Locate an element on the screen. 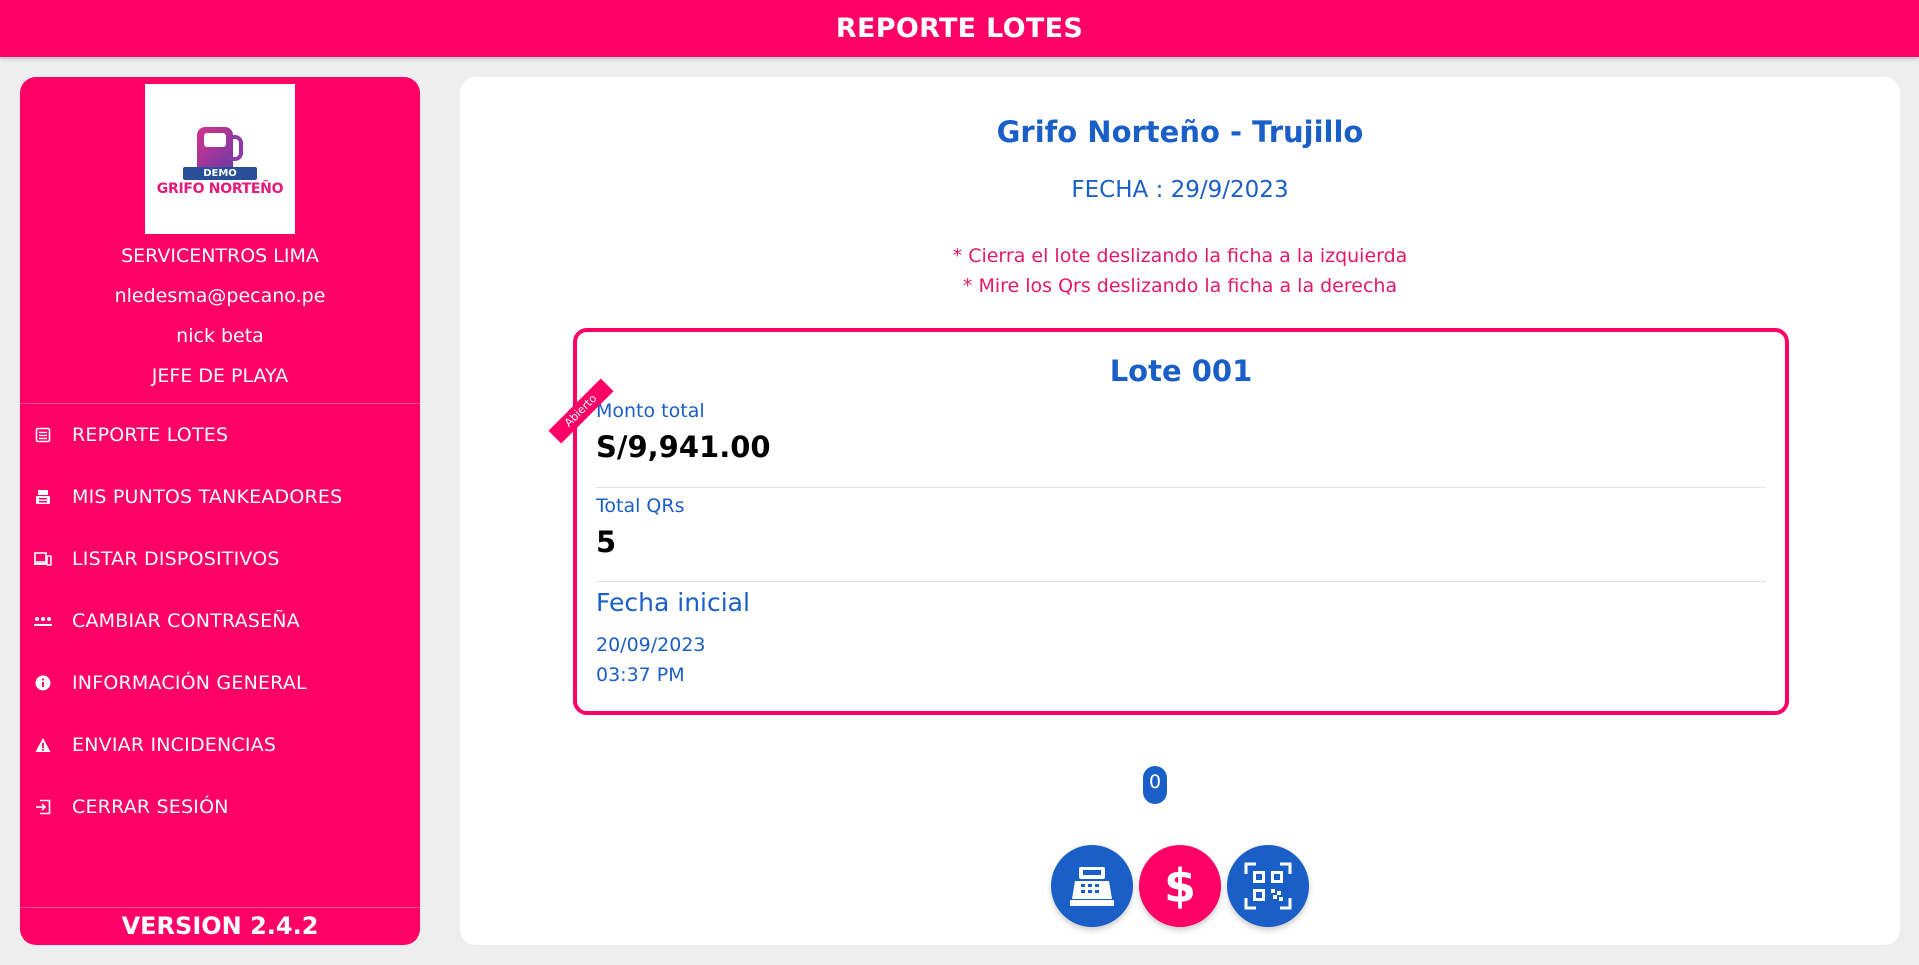  sidebar-item-informacion-general: INFORMACIÓN GENERAL is located at coordinates (220, 683).